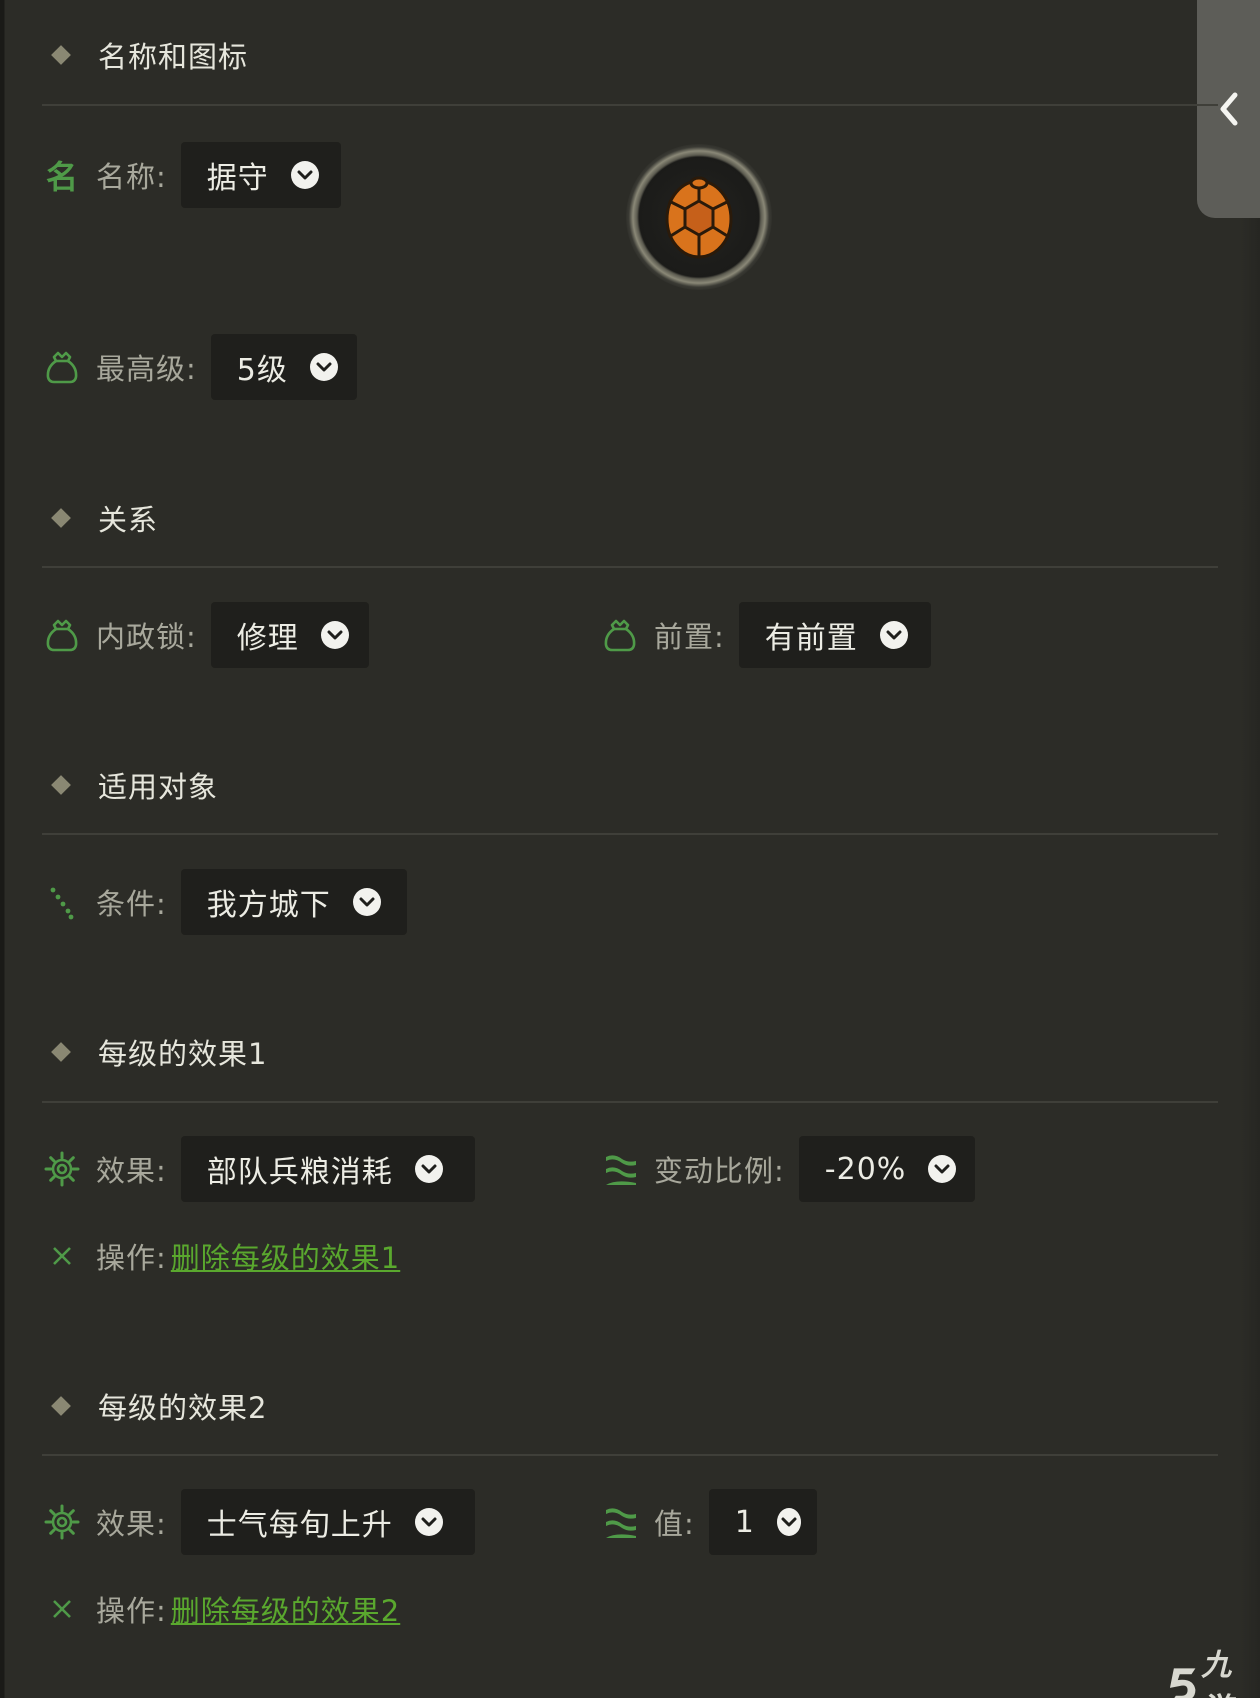  What do you see at coordinates (285, 1256) in the screenshot?
I see `delete-effect1-link: 删除每级的效果1` at bounding box center [285, 1256].